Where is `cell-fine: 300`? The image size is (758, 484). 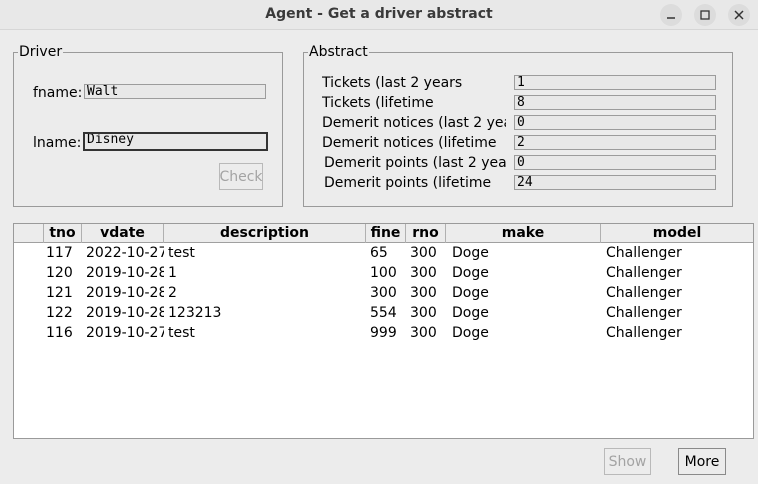
cell-fine: 300 is located at coordinates (383, 293).